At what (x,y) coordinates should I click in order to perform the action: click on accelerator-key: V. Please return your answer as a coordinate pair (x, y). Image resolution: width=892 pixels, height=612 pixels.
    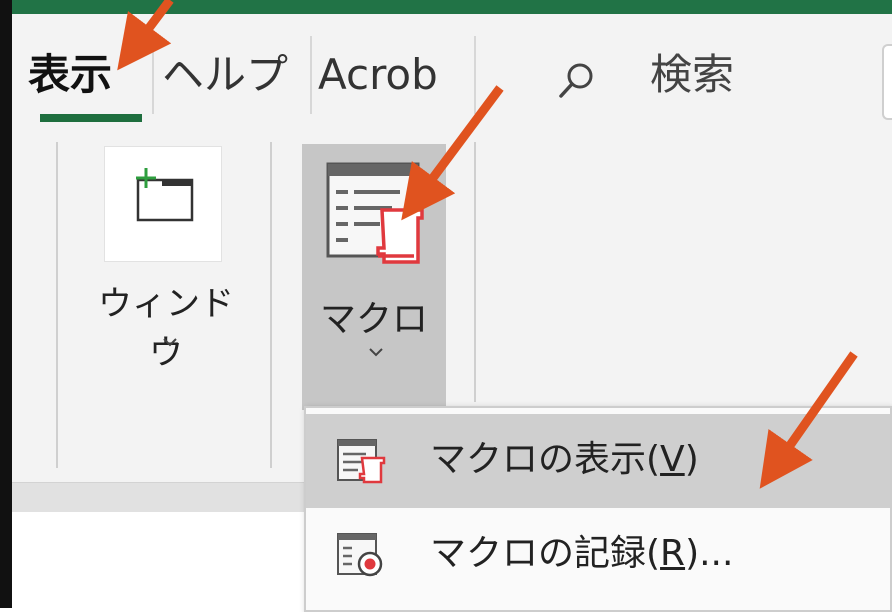
    Looking at the image, I should click on (672, 459).